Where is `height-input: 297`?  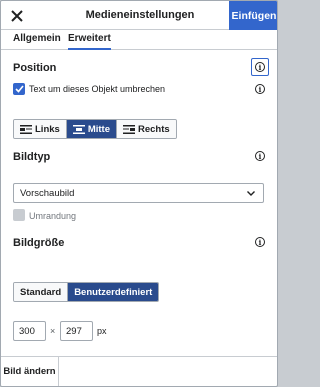 height-input: 297 is located at coordinates (76, 331).